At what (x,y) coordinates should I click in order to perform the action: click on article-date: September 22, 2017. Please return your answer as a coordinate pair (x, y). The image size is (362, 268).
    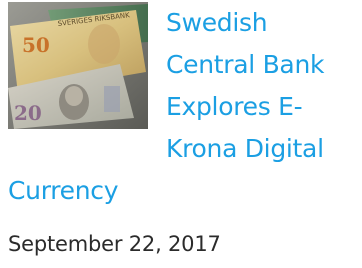
    Looking at the image, I should click on (114, 244).